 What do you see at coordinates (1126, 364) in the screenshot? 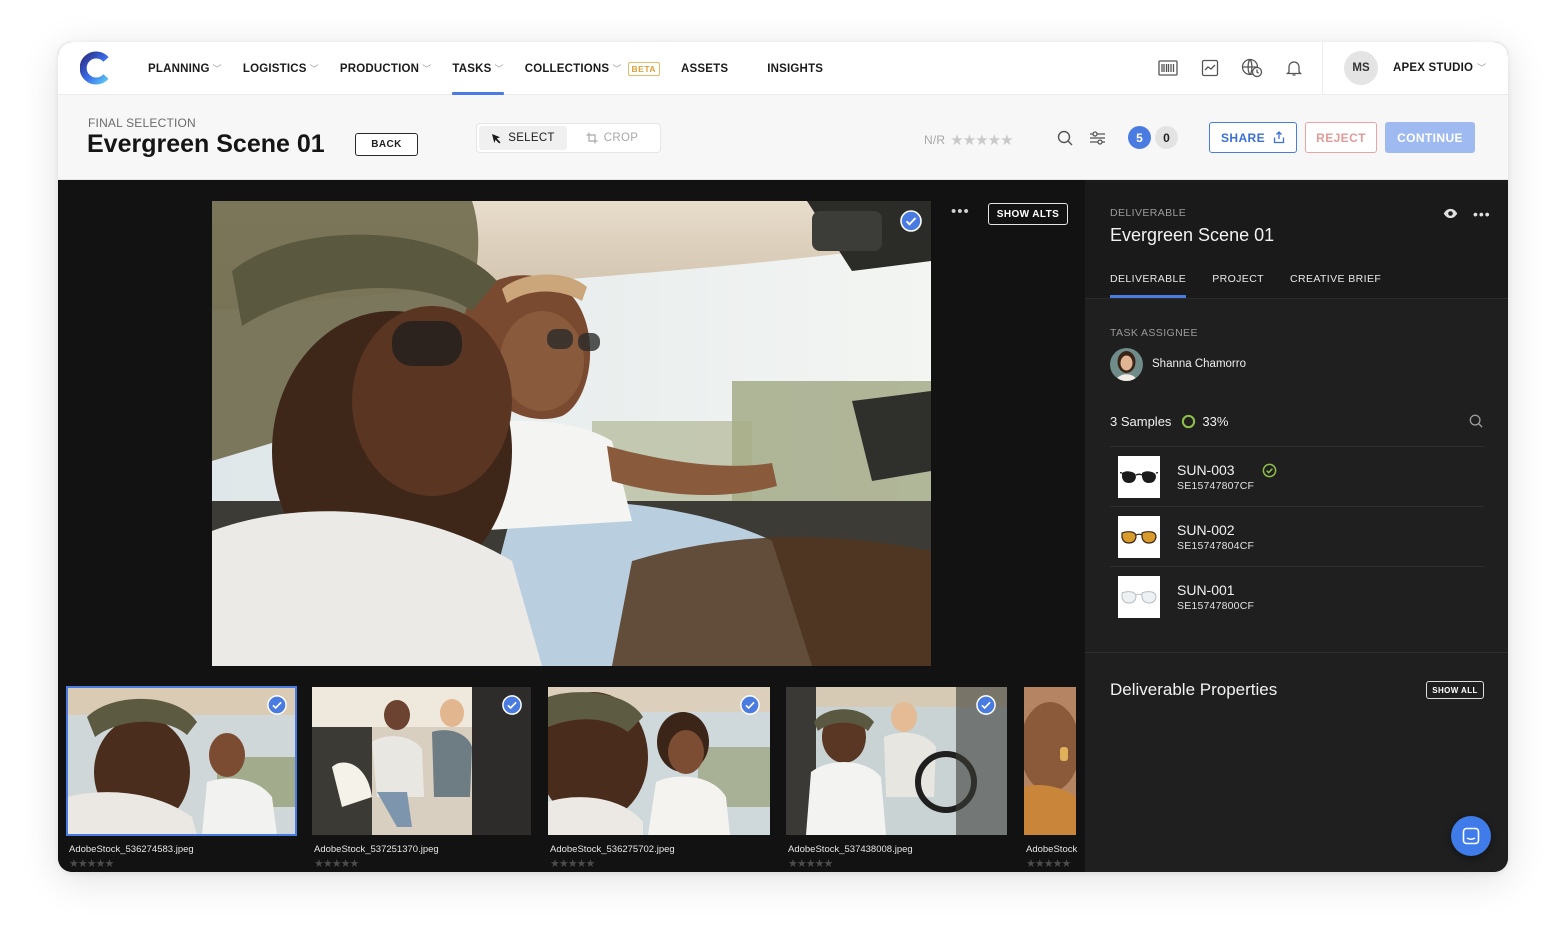
I see `avatar` at bounding box center [1126, 364].